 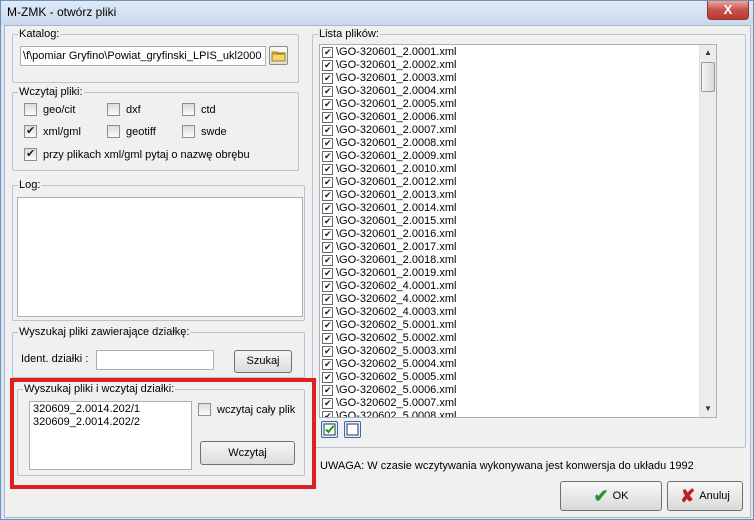 What do you see at coordinates (389, 182) in the screenshot?
I see `list-item: \GO-320601_2.0012.xml` at bounding box center [389, 182].